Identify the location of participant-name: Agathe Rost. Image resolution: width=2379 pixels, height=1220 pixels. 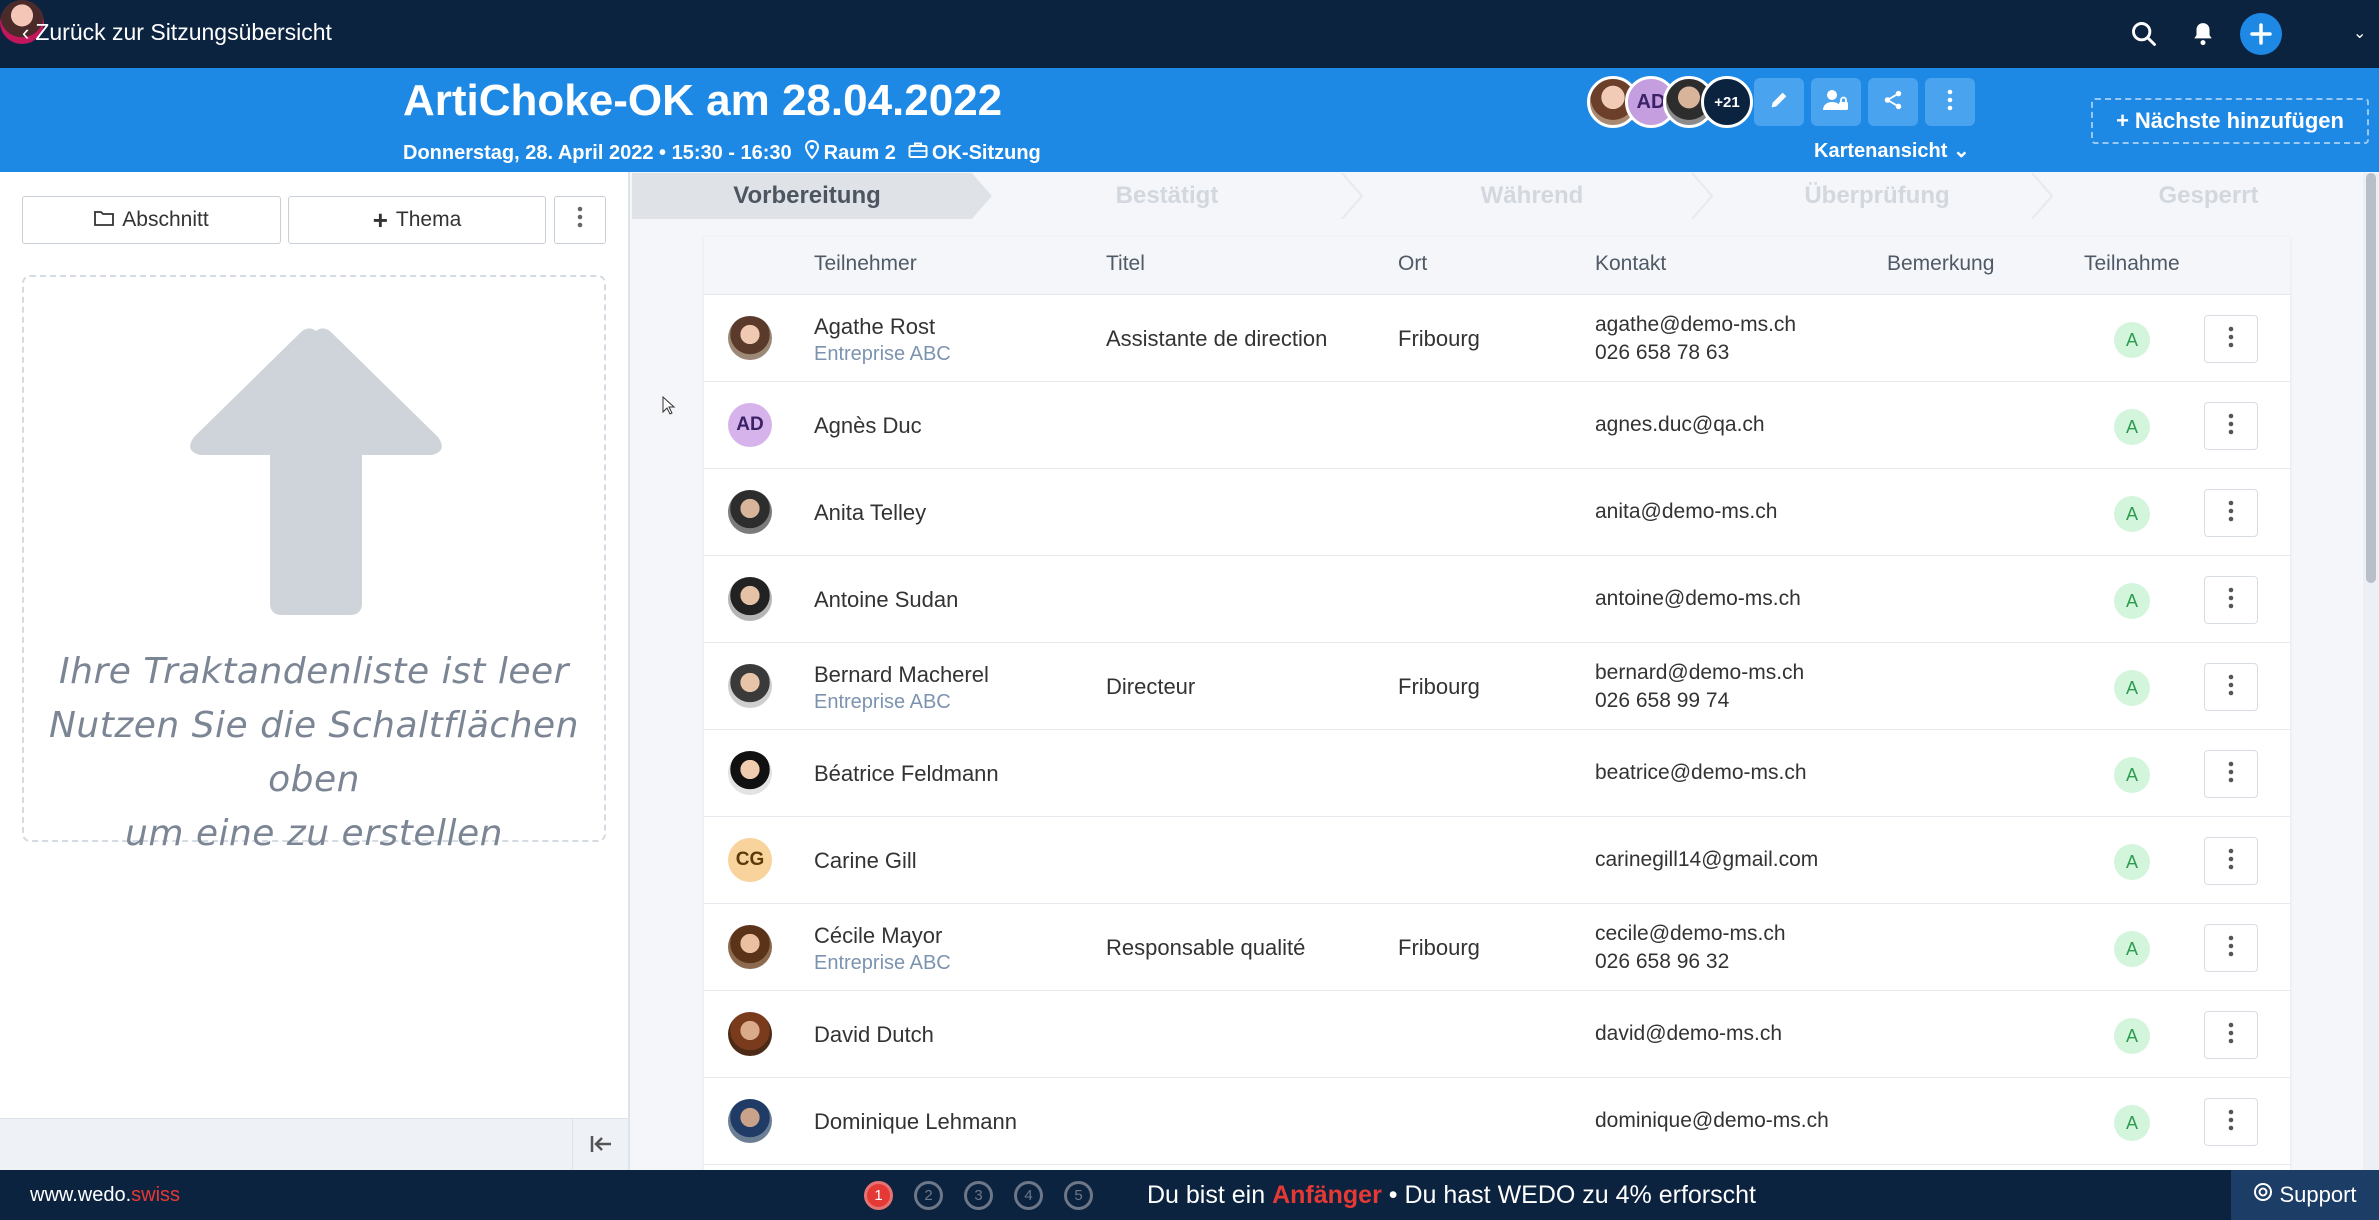
(874, 327).